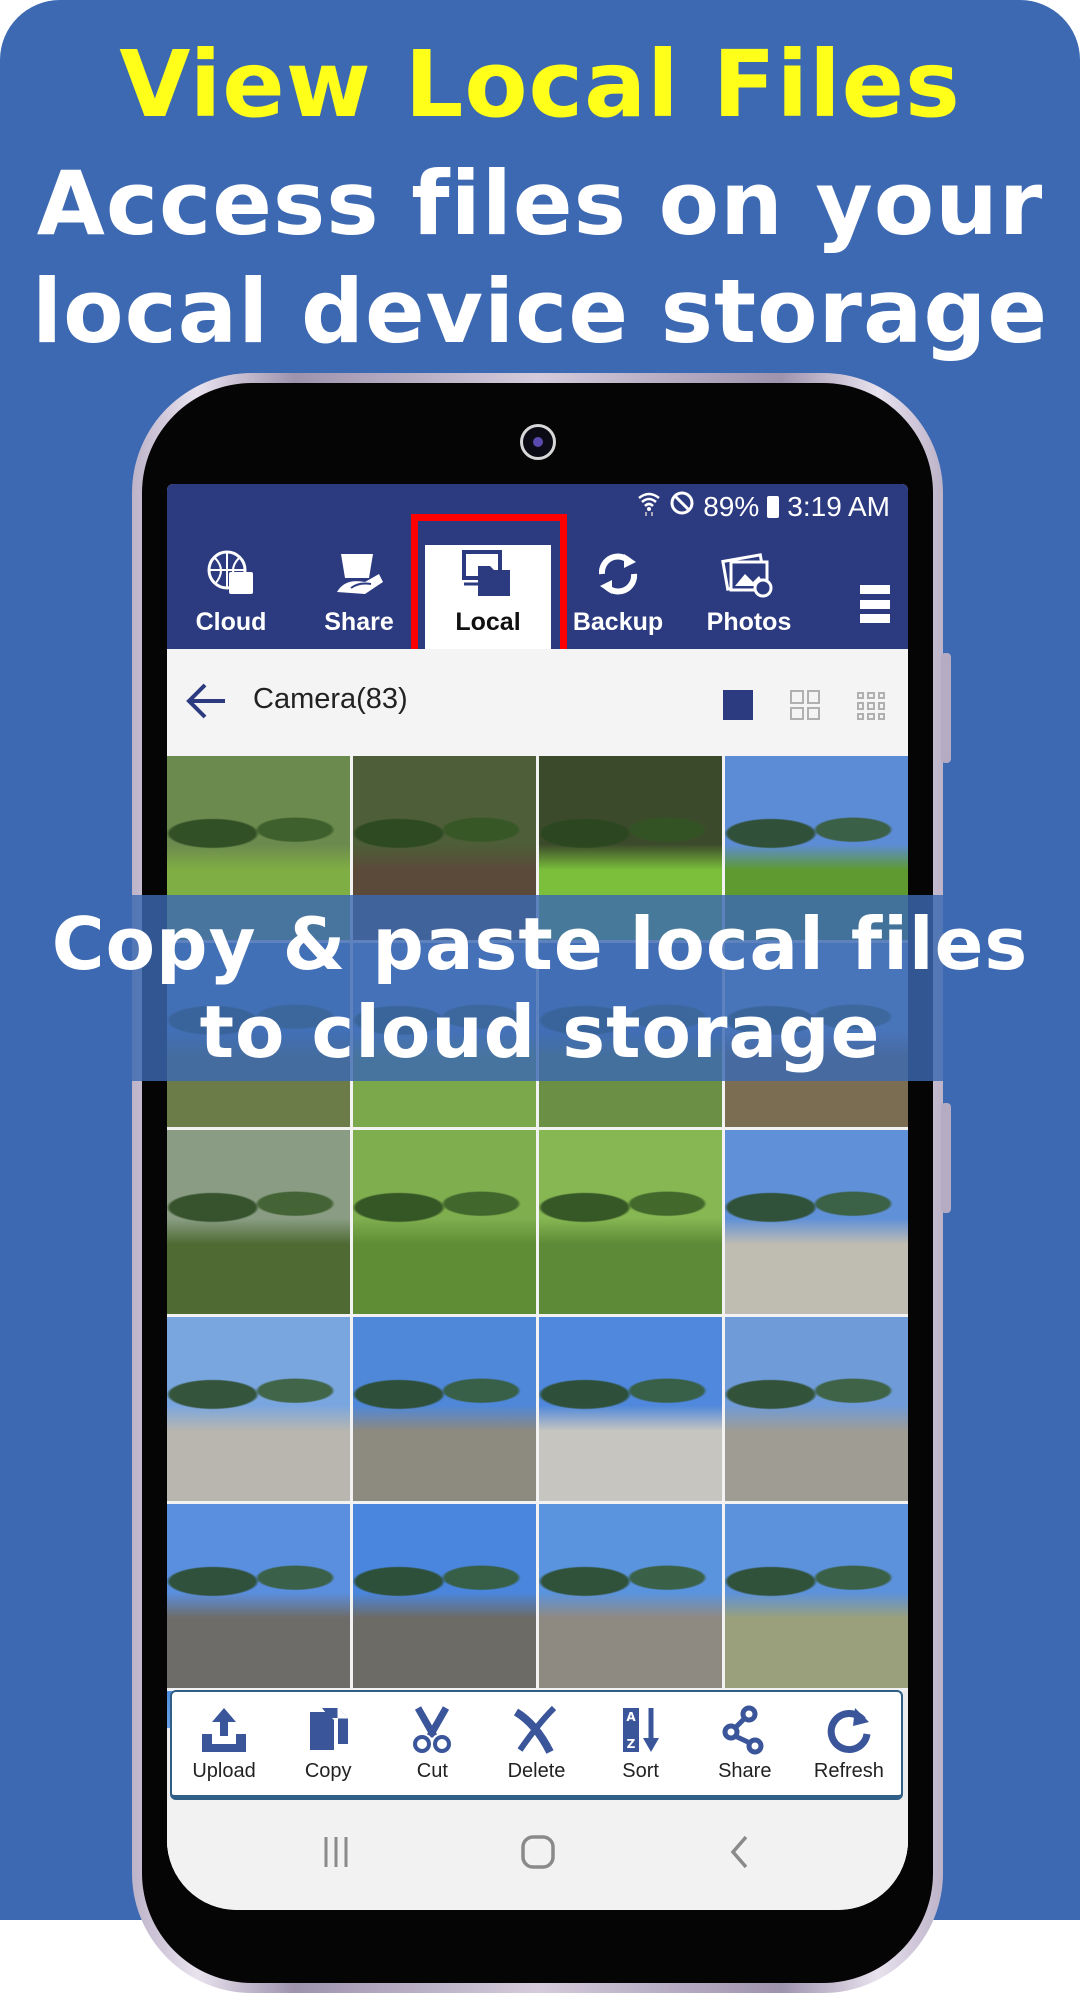 The width and height of the screenshot is (1080, 1993). What do you see at coordinates (336, 1852) in the screenshot?
I see `recent-apps-icon` at bounding box center [336, 1852].